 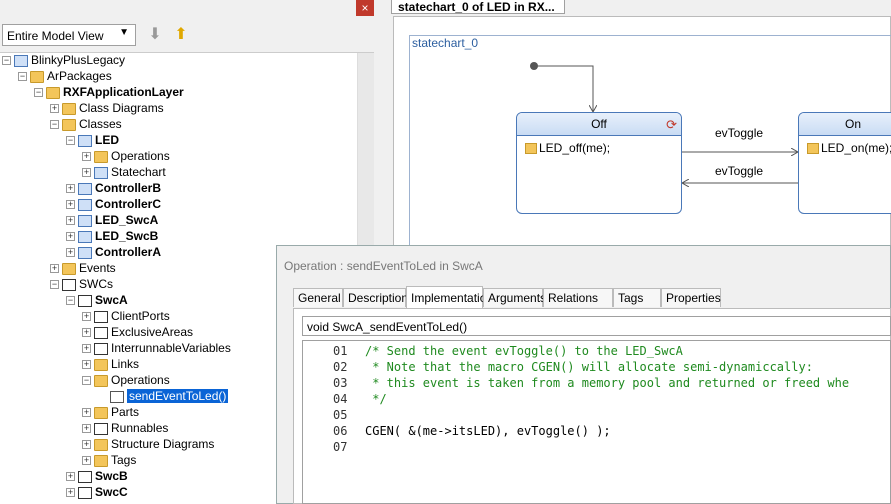 I want to click on tree-item: + Events, so click(x=83, y=268).